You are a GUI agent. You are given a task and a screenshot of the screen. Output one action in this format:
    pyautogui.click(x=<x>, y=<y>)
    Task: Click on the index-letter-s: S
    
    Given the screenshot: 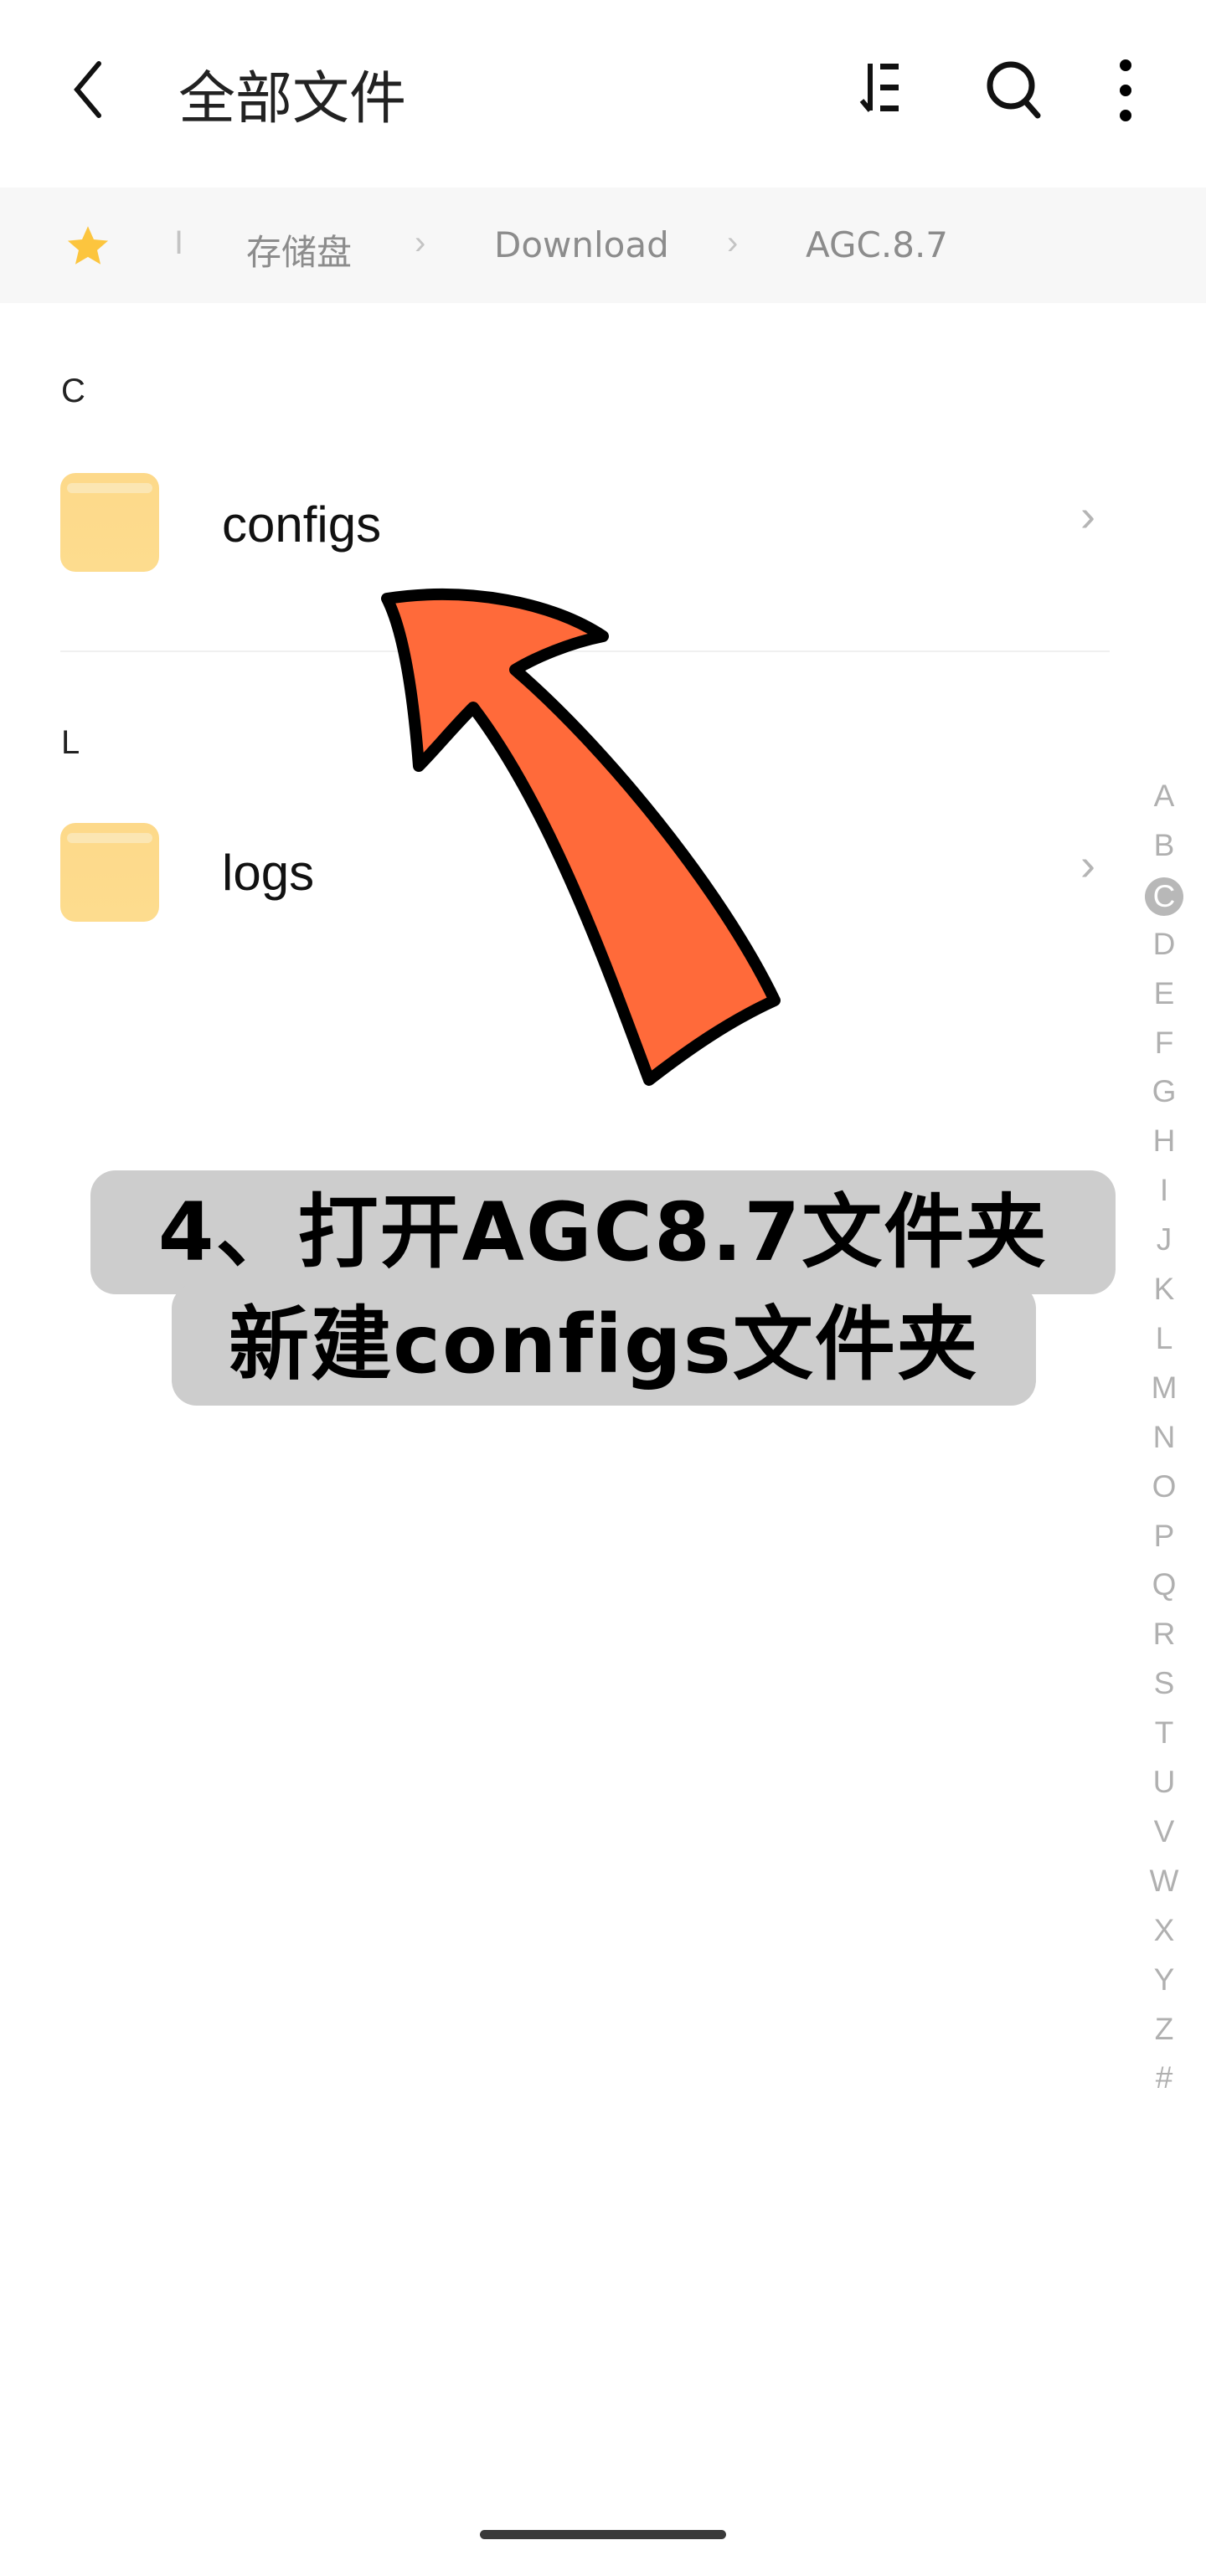 What is the action you would take?
    pyautogui.click(x=1164, y=1684)
    